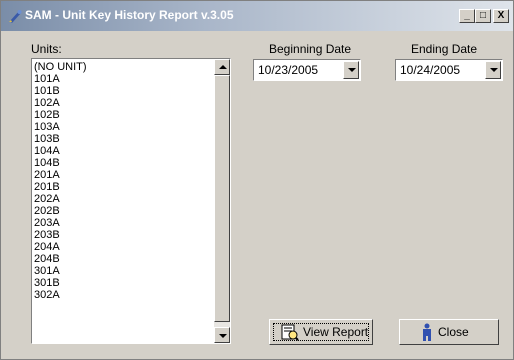  I want to click on list-item: 204B, so click(125, 259).